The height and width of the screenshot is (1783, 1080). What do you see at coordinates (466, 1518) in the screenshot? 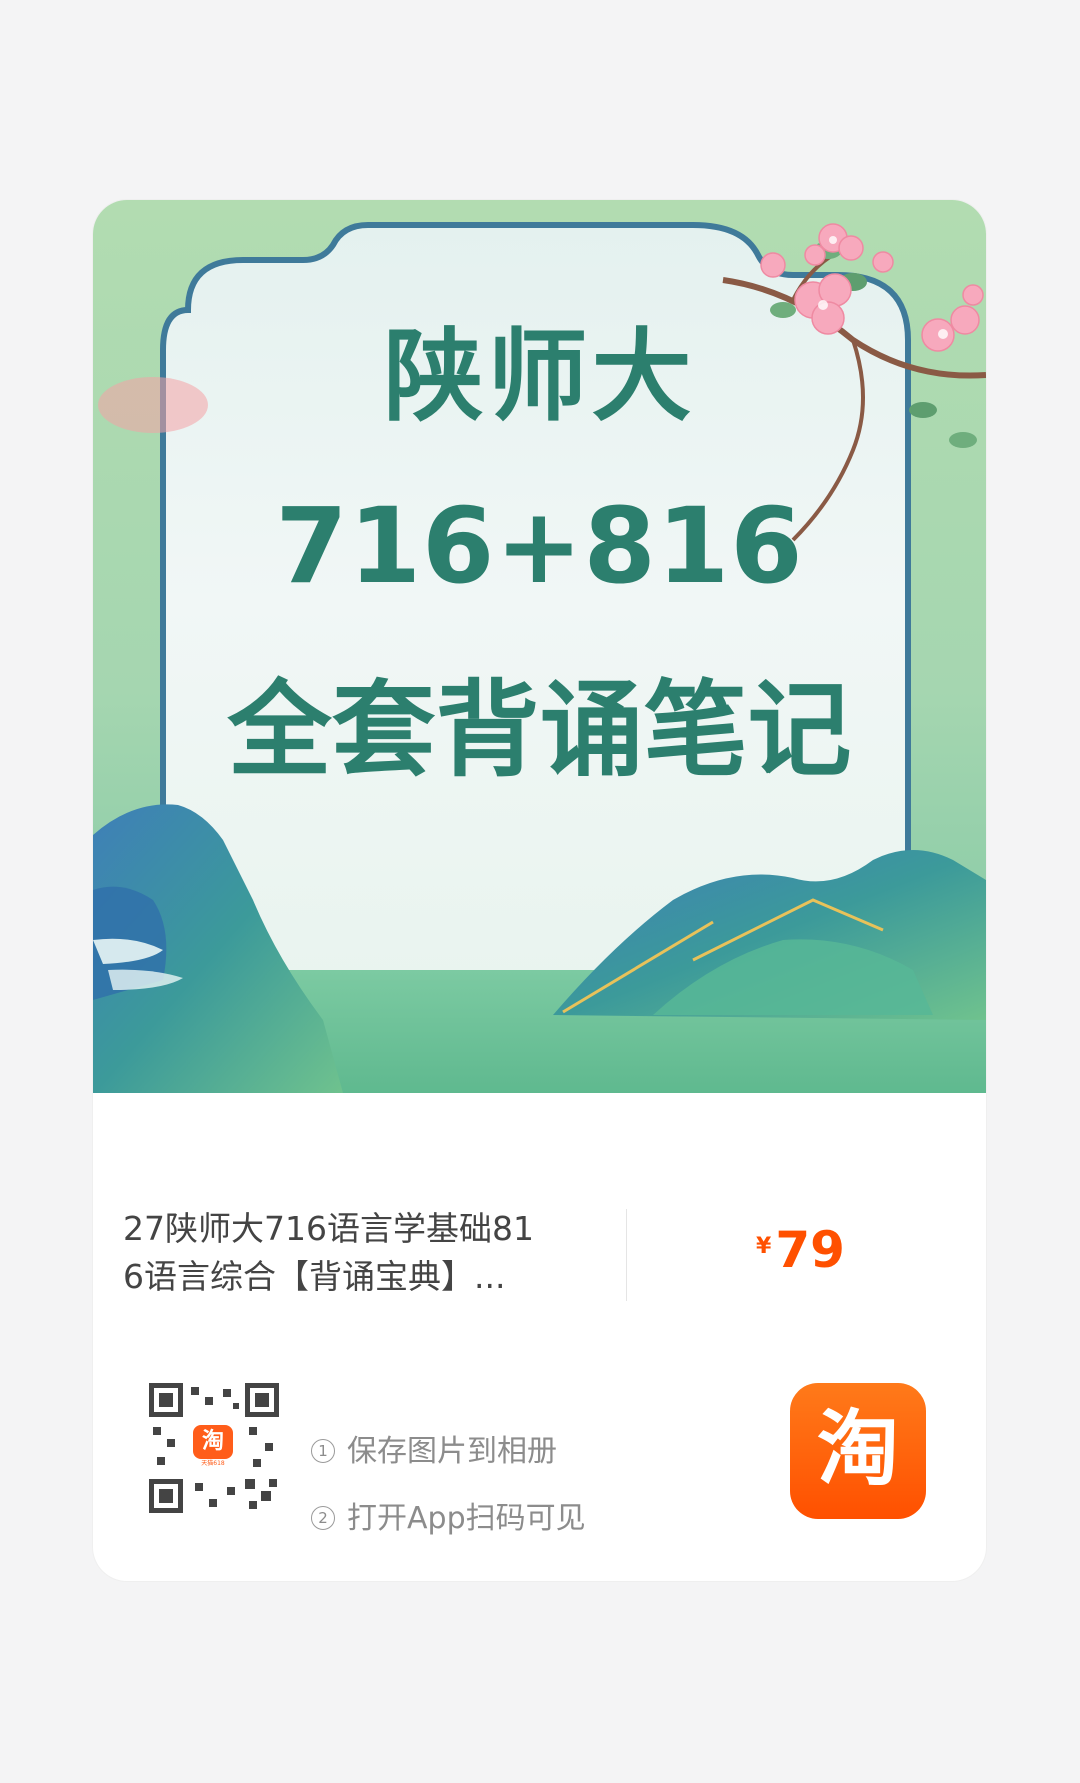
I see `step-2-text: 打开App扫码可见` at bounding box center [466, 1518].